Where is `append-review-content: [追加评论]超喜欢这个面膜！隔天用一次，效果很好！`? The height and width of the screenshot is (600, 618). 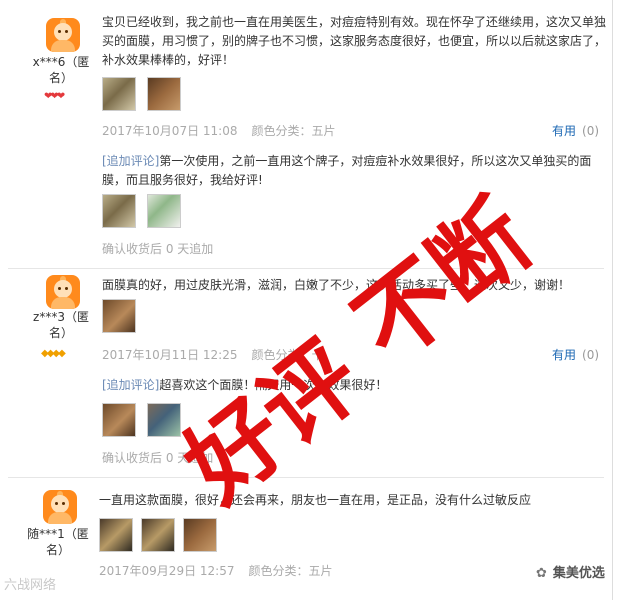 append-review-content: [追加评论]超喜欢这个面膜！隔天用一次，效果很好！ is located at coordinates (354, 385).